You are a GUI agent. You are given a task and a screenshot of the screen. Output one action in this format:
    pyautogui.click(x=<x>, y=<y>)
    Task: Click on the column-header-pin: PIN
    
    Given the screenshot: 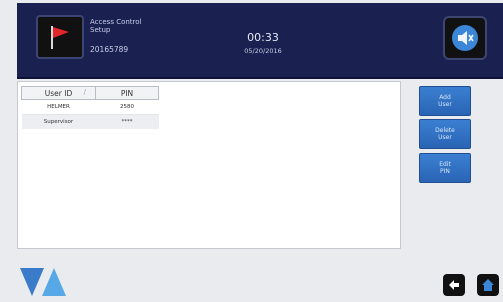 What is the action you would take?
    pyautogui.click(x=127, y=93)
    